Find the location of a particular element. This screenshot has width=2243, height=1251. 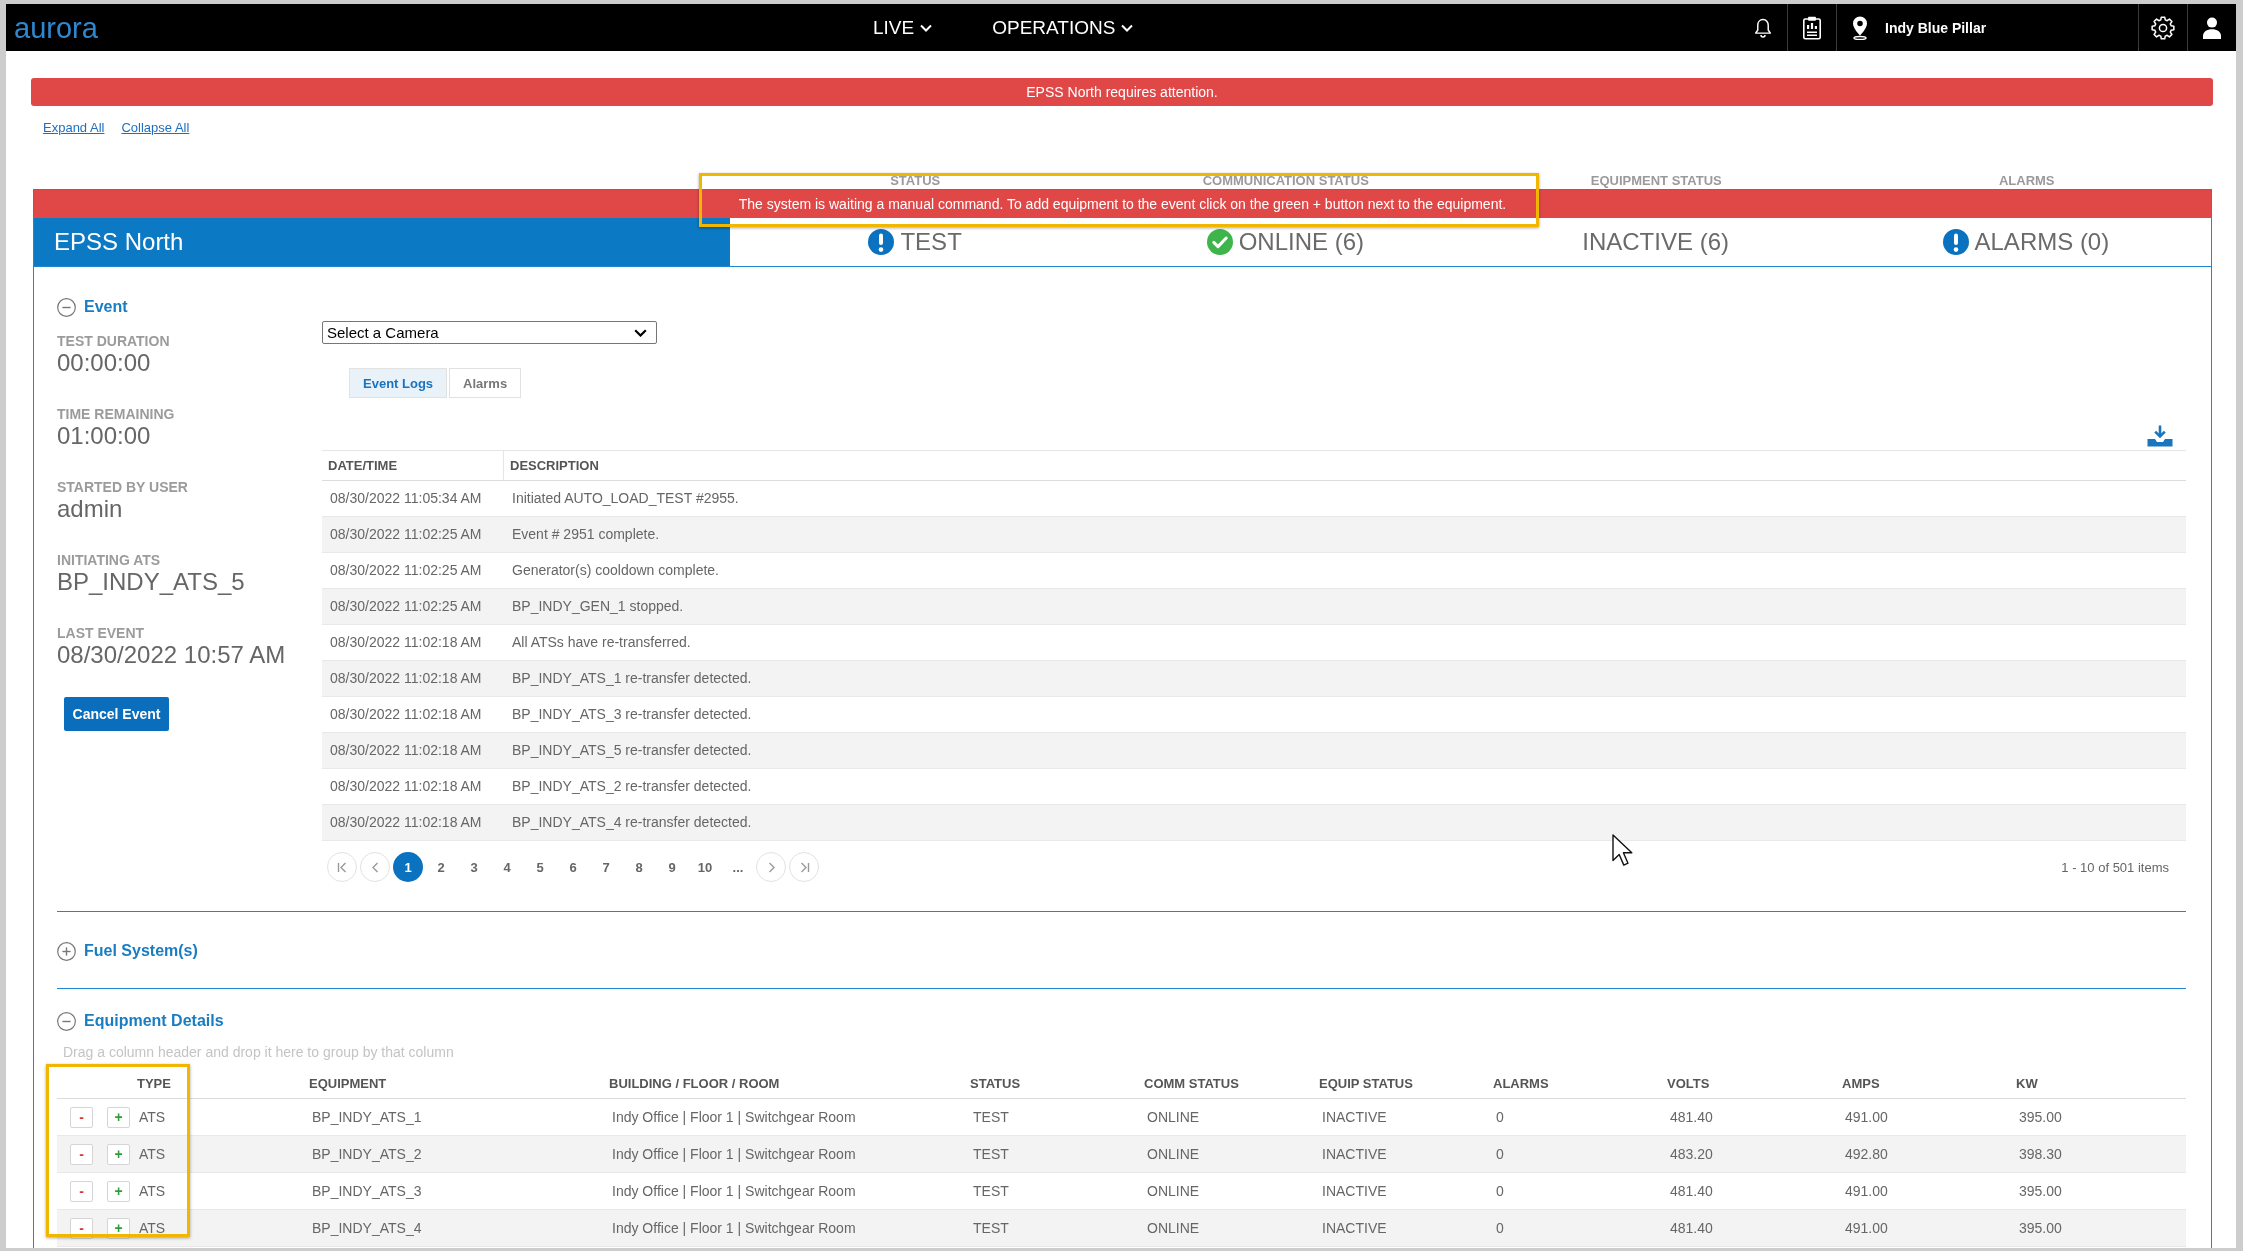

column-header: DESCRIPTION is located at coordinates (1345, 465).